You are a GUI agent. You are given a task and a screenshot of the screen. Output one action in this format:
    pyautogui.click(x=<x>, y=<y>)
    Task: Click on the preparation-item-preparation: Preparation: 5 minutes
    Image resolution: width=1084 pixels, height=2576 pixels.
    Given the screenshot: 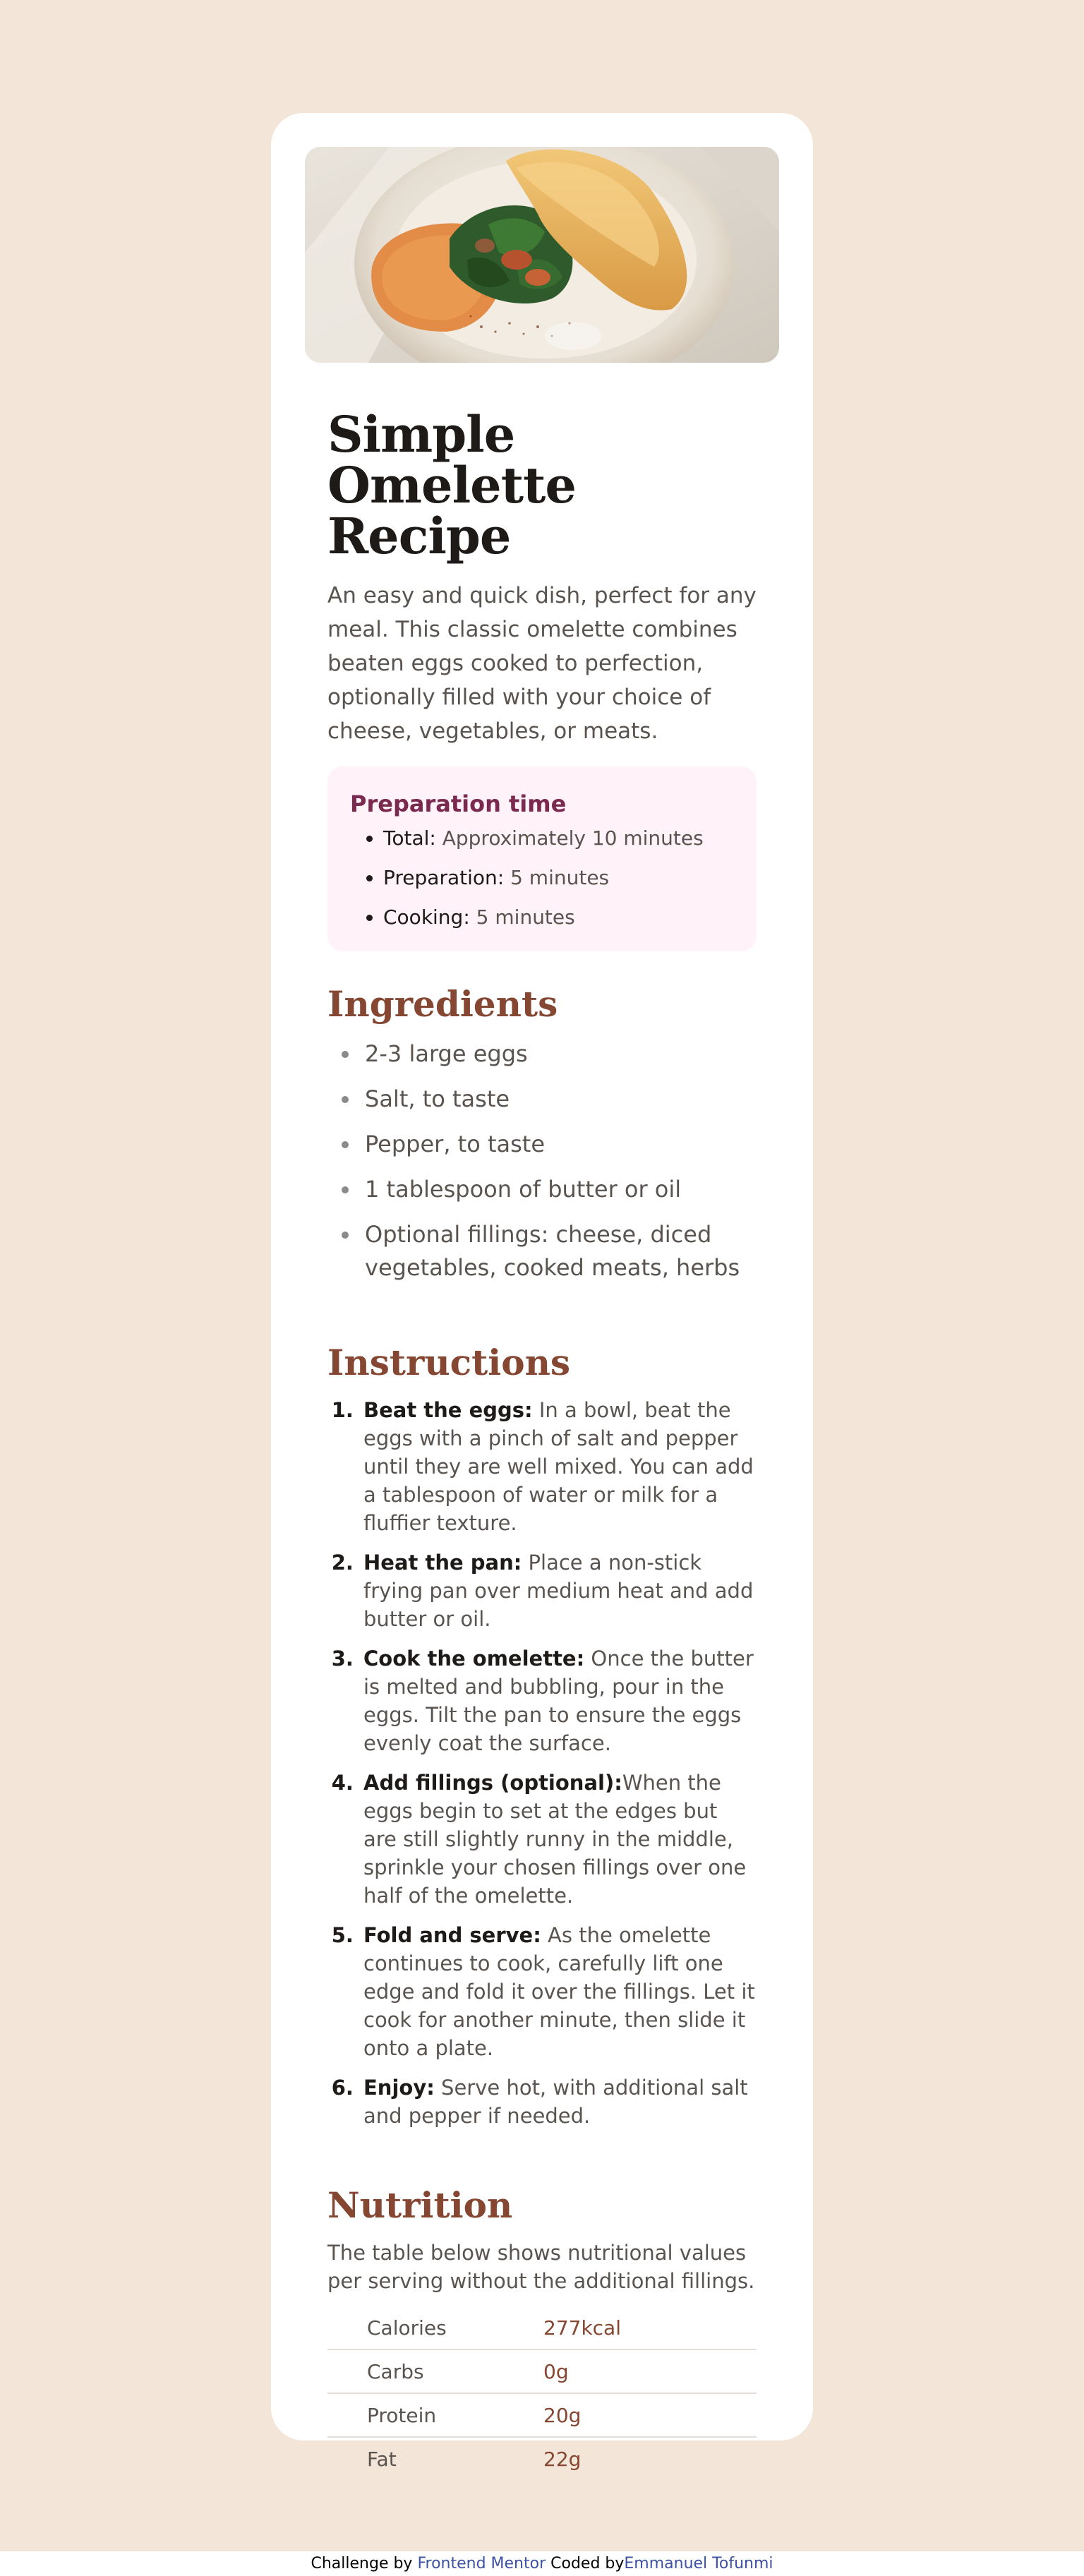 What is the action you would take?
    pyautogui.click(x=558, y=878)
    